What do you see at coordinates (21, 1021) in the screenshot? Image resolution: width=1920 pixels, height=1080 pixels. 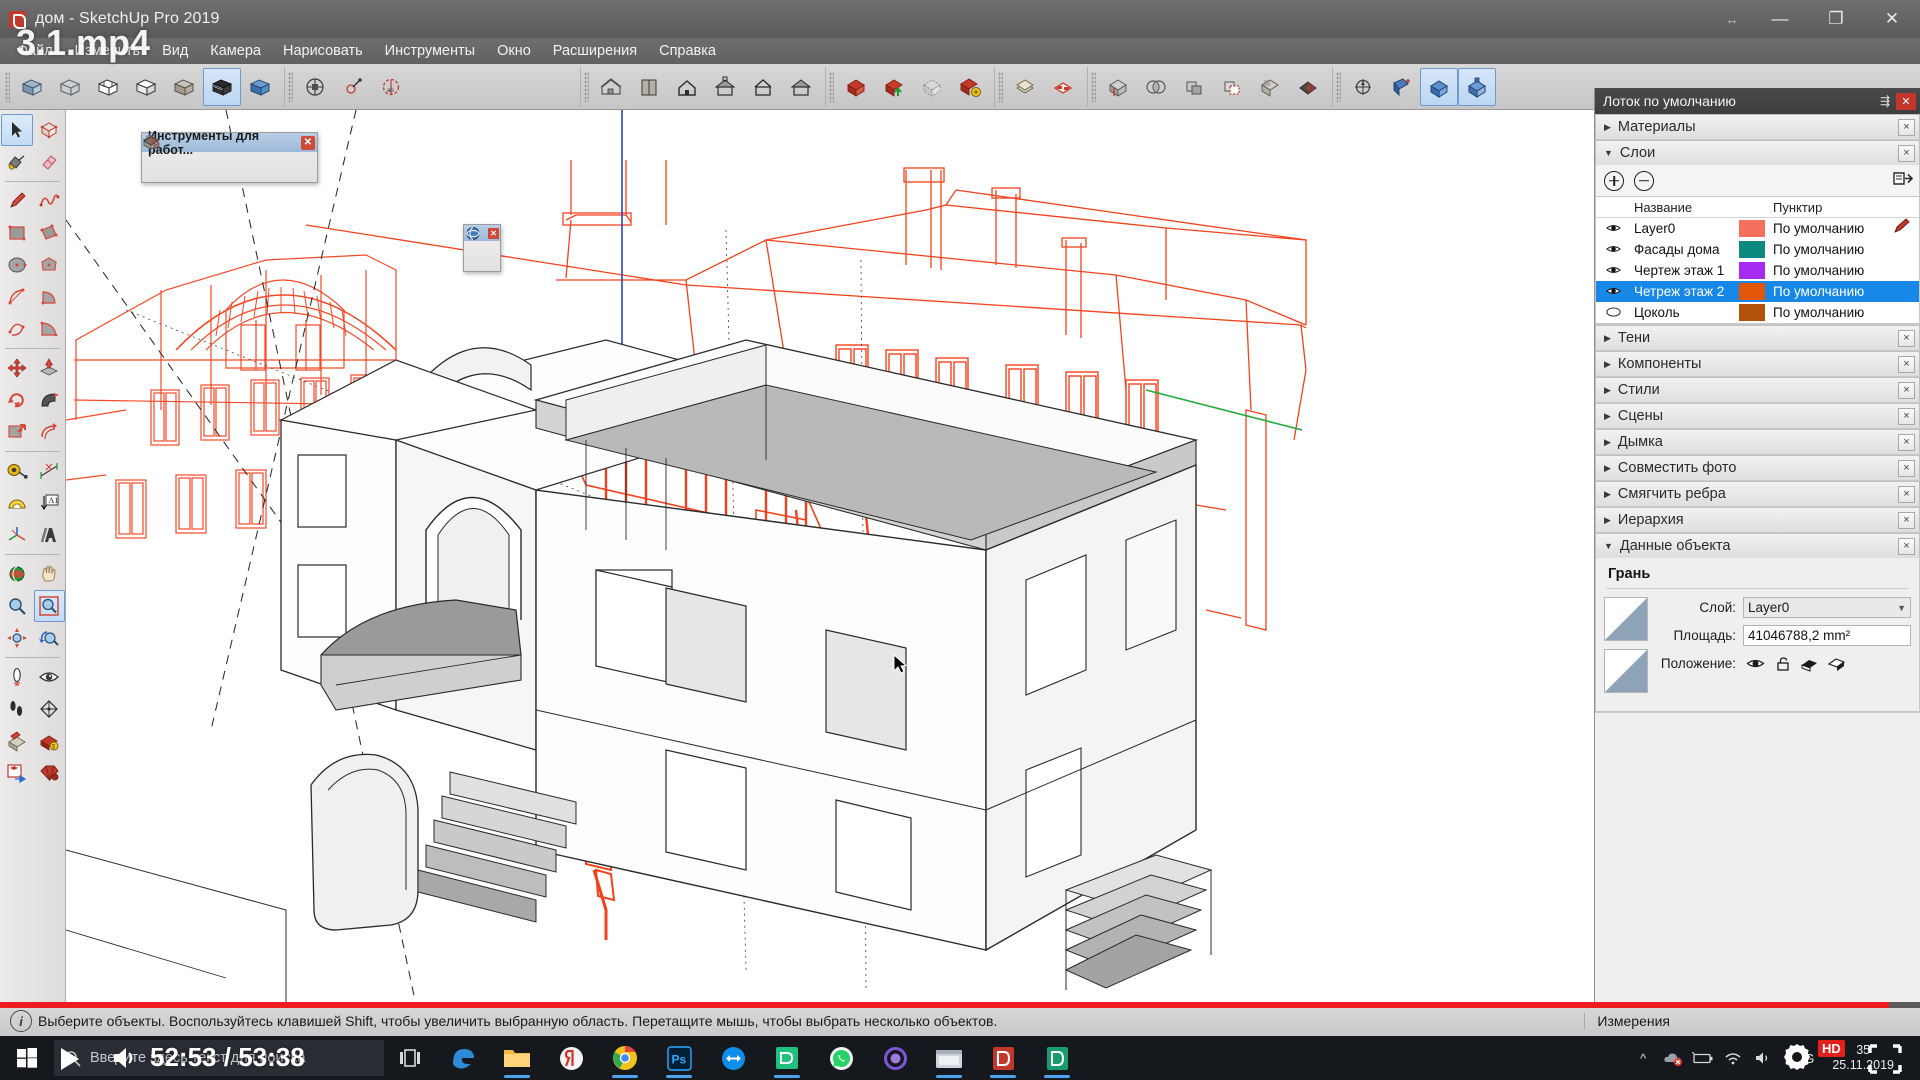 I see `info-icon: i` at bounding box center [21, 1021].